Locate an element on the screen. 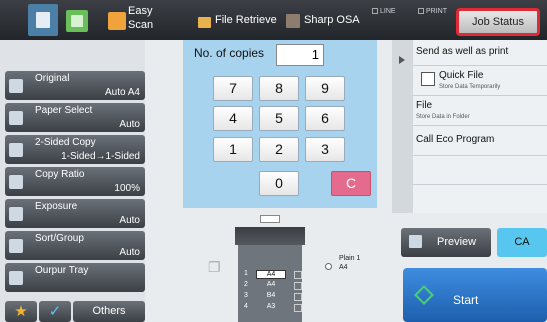  setting-title: Paper Select is located at coordinates (64, 110).